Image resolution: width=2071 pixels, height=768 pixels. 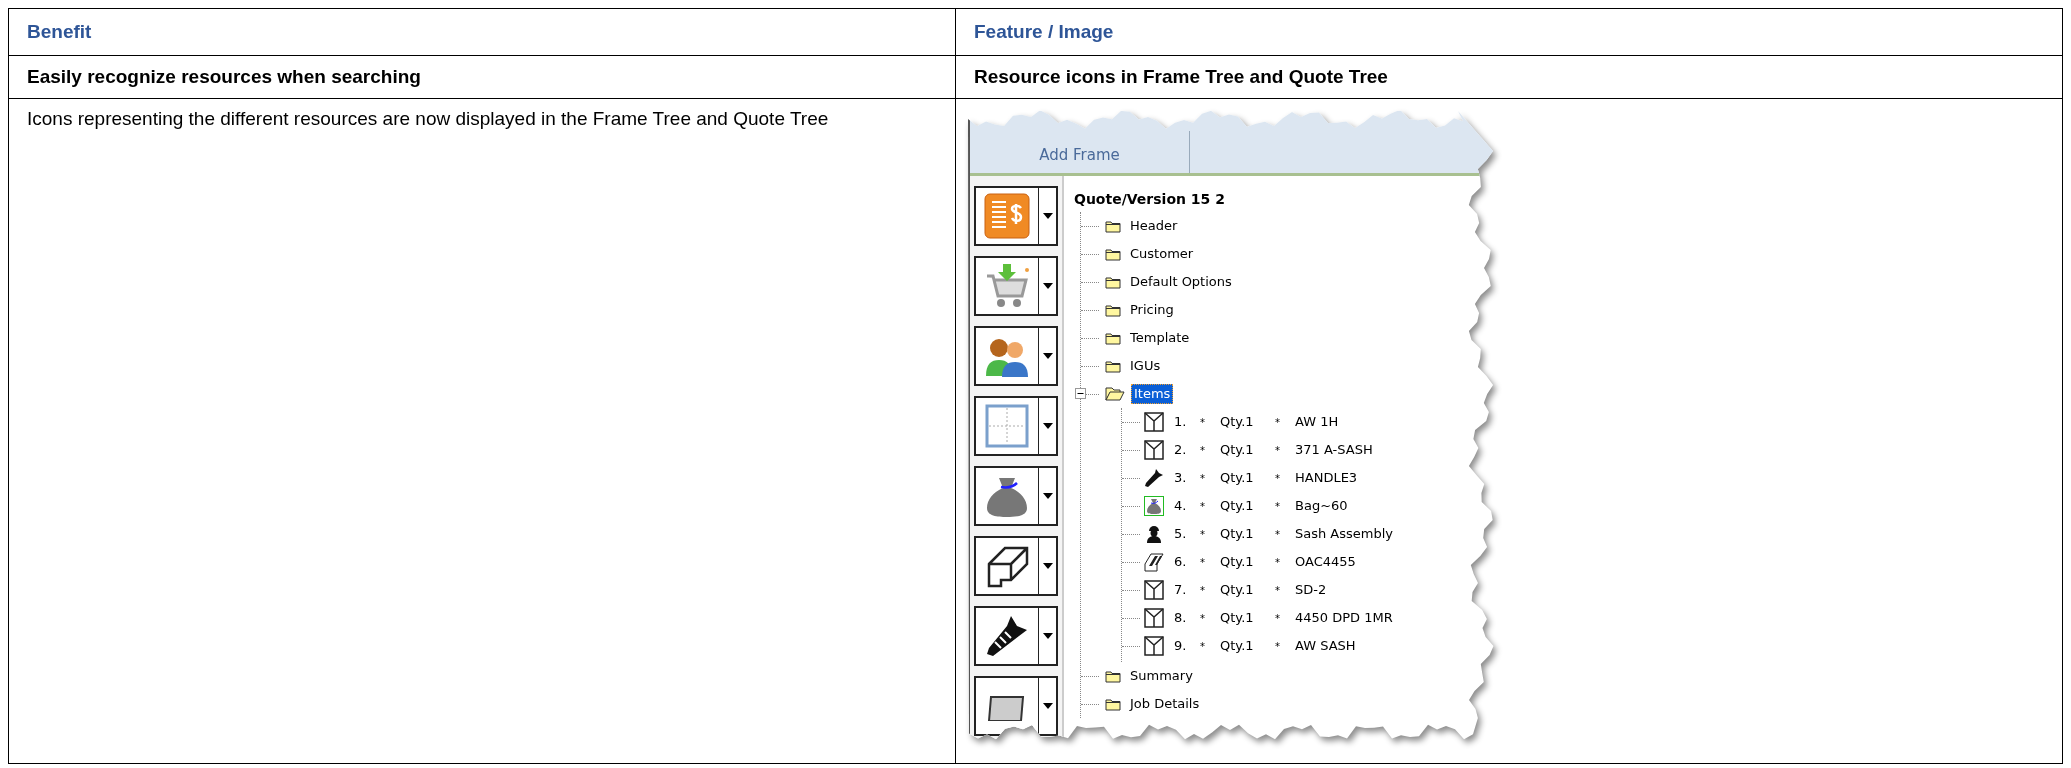 I want to click on item-number: 8., so click(x=1181, y=618).